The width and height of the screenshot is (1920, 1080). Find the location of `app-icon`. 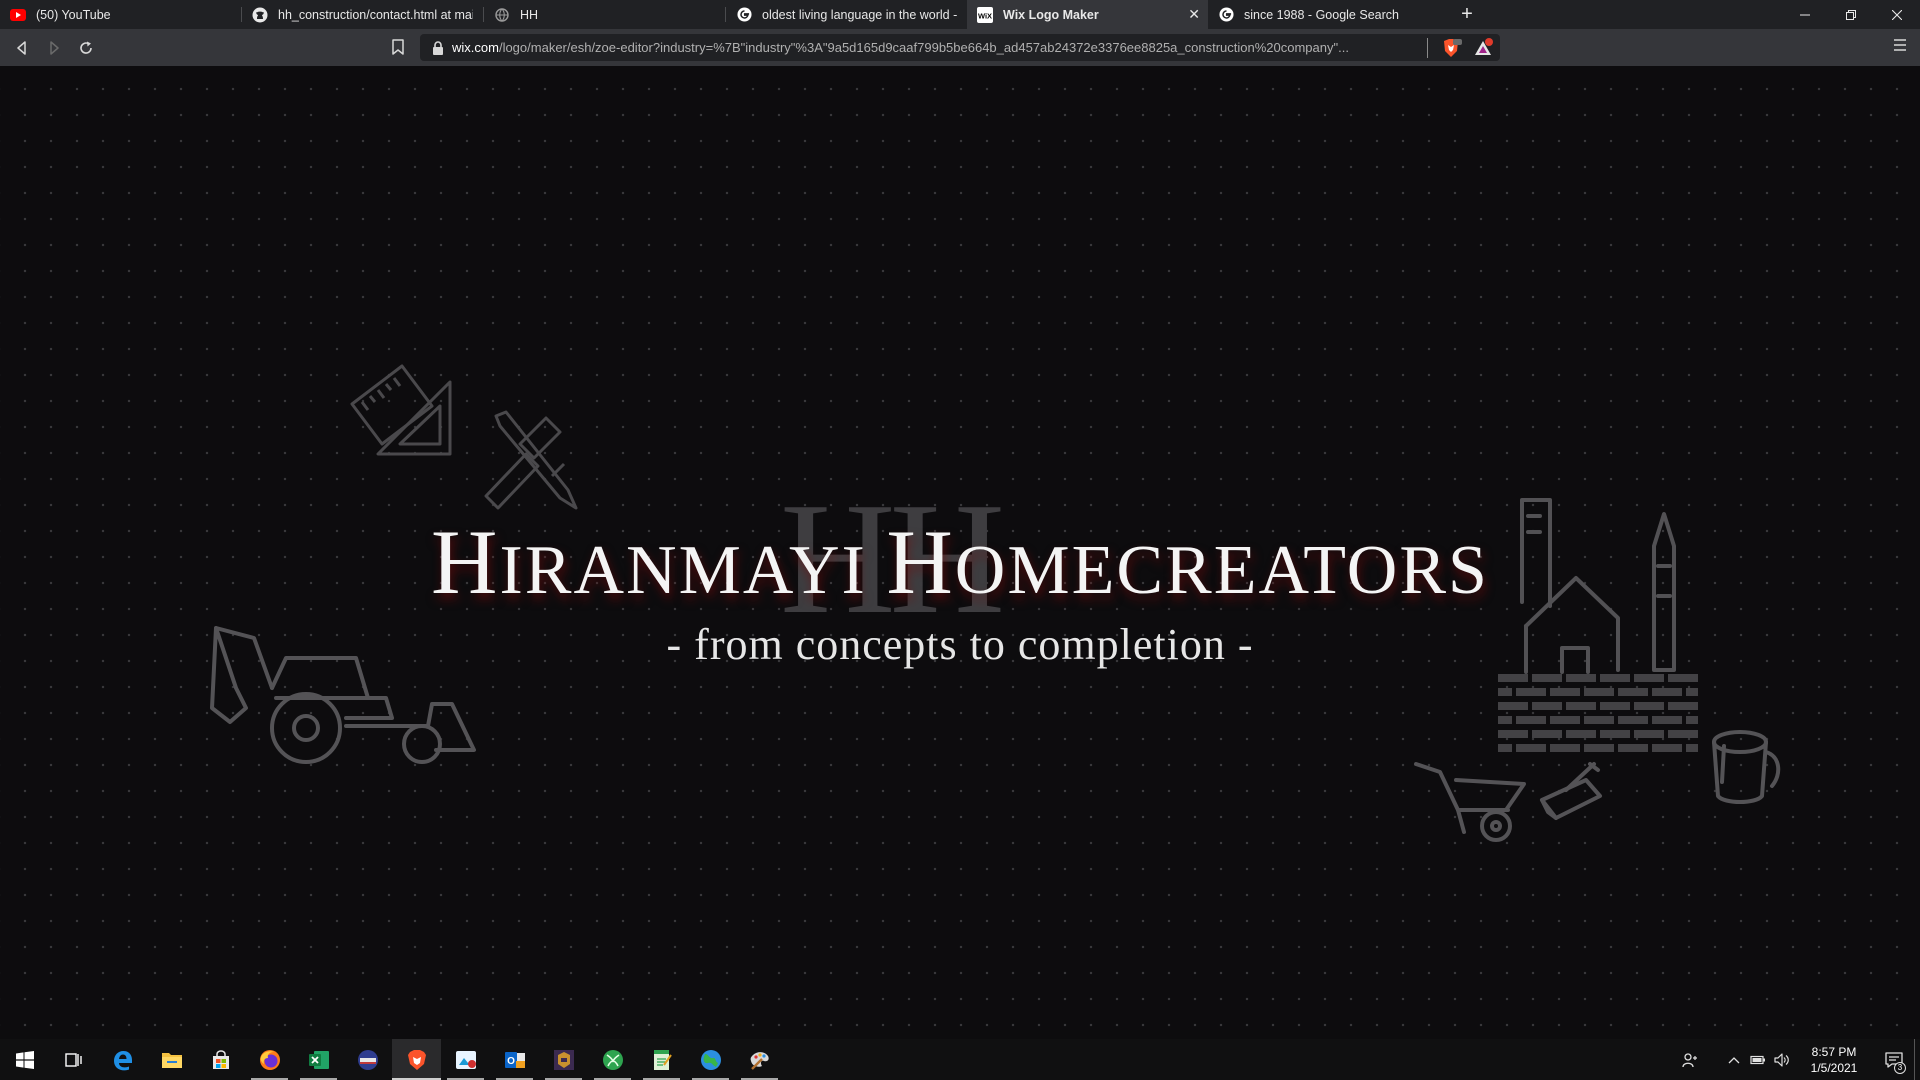

app-icon is located at coordinates (367, 1059).